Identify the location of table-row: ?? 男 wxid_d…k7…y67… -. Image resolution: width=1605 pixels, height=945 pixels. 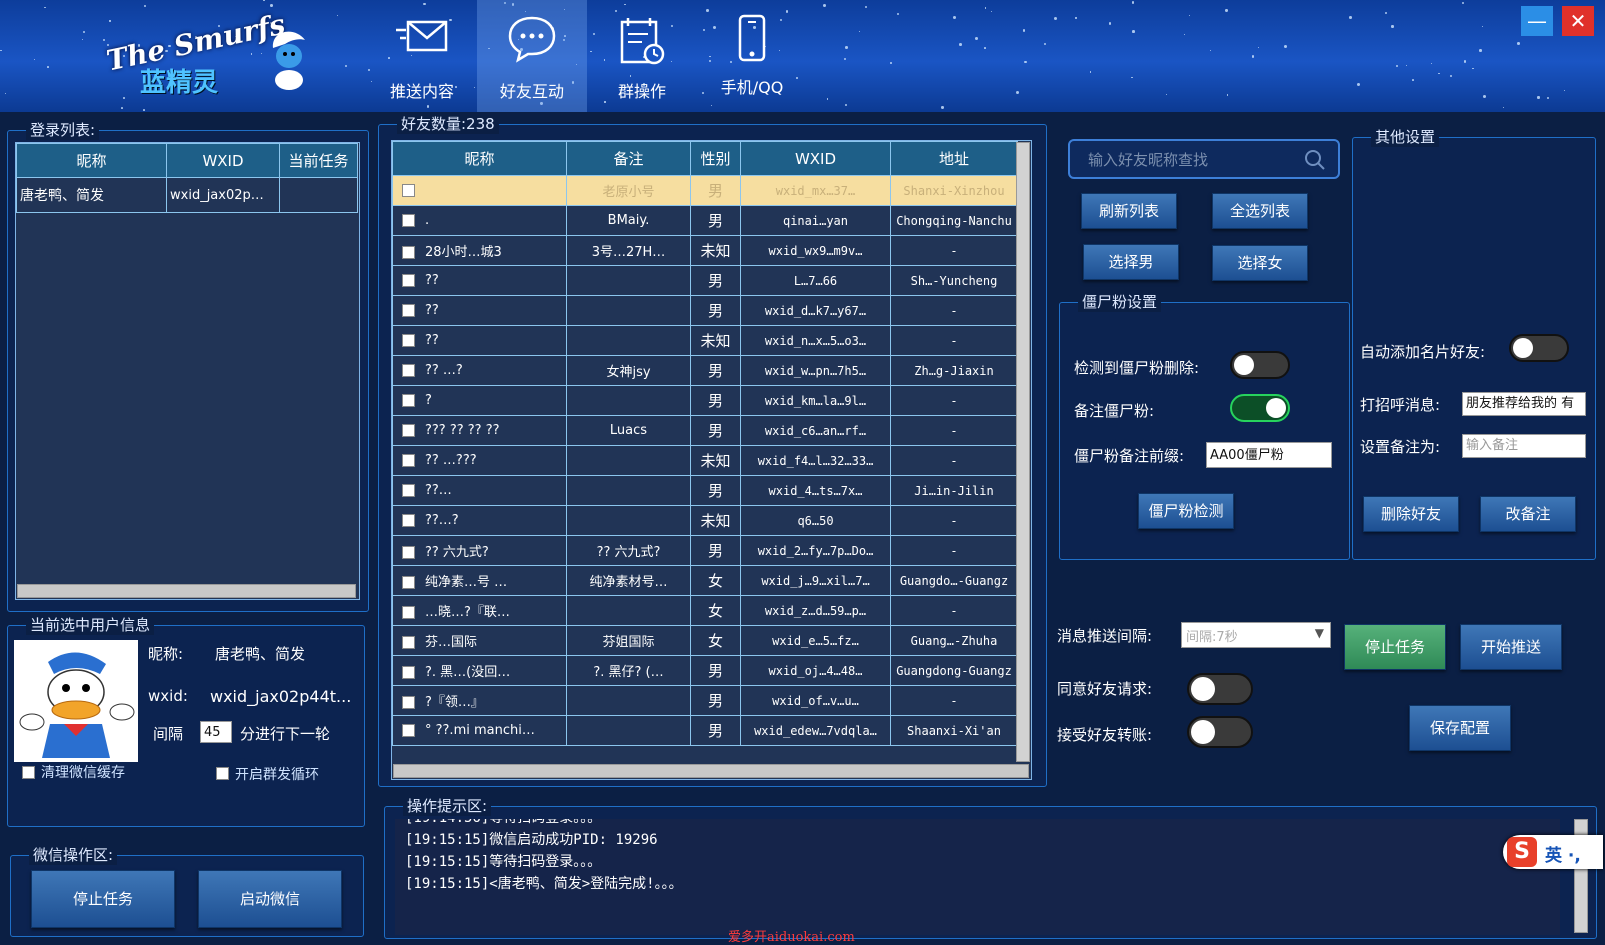
(705, 310).